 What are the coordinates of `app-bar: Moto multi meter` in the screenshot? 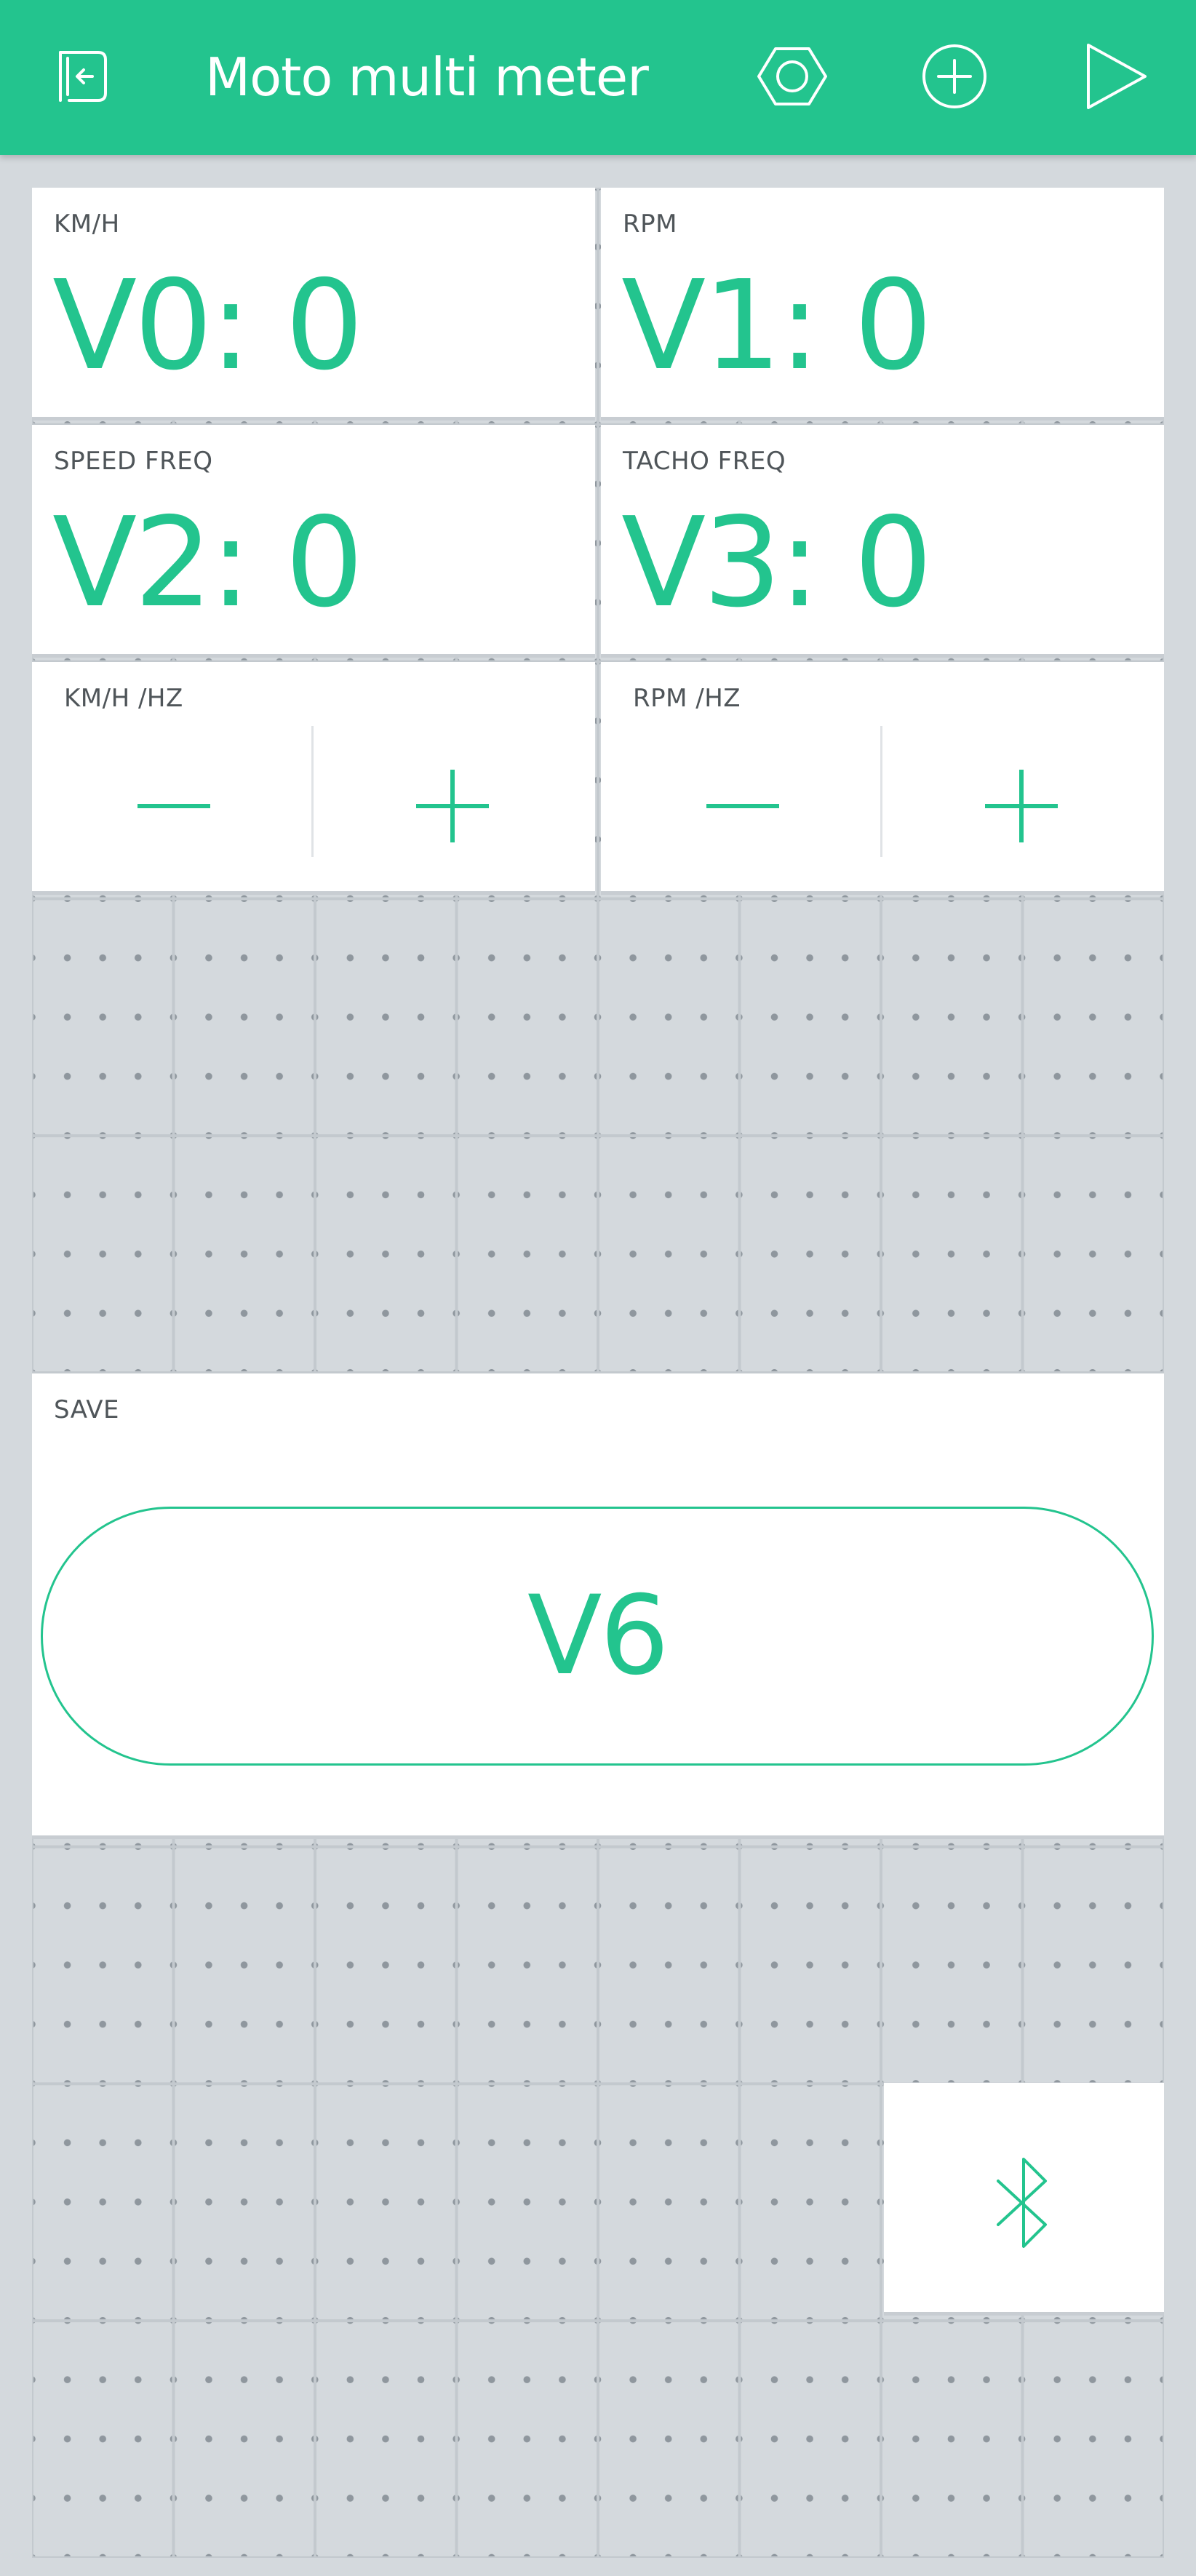 It's located at (598, 77).